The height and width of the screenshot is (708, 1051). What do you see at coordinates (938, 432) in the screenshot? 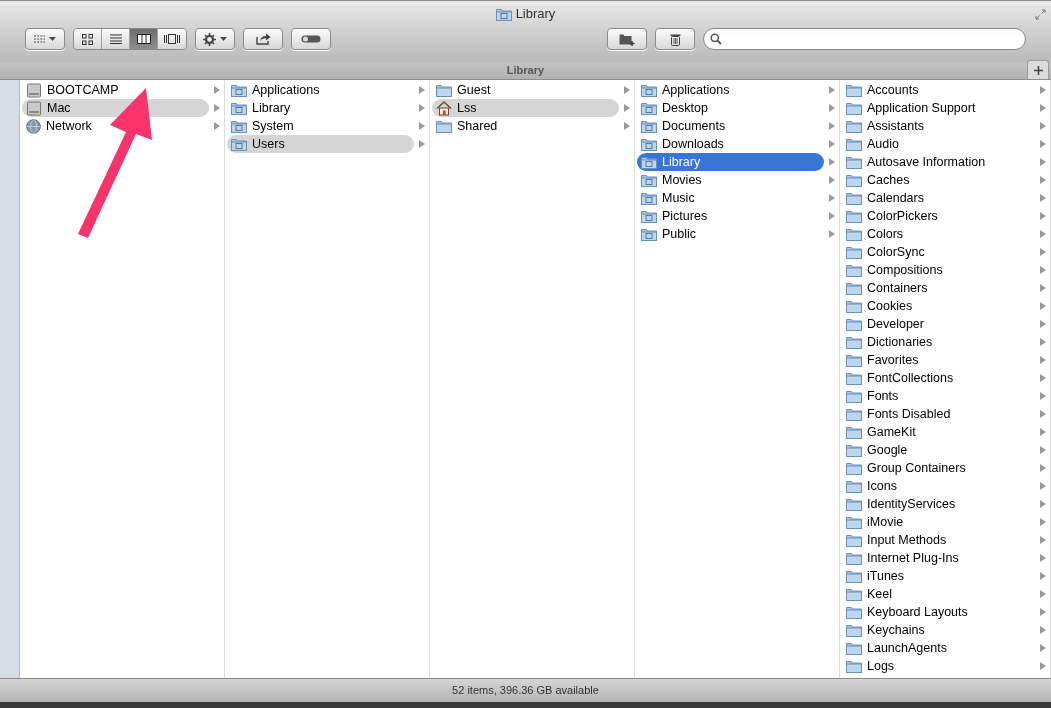
I see `column-item: GameKit` at bounding box center [938, 432].